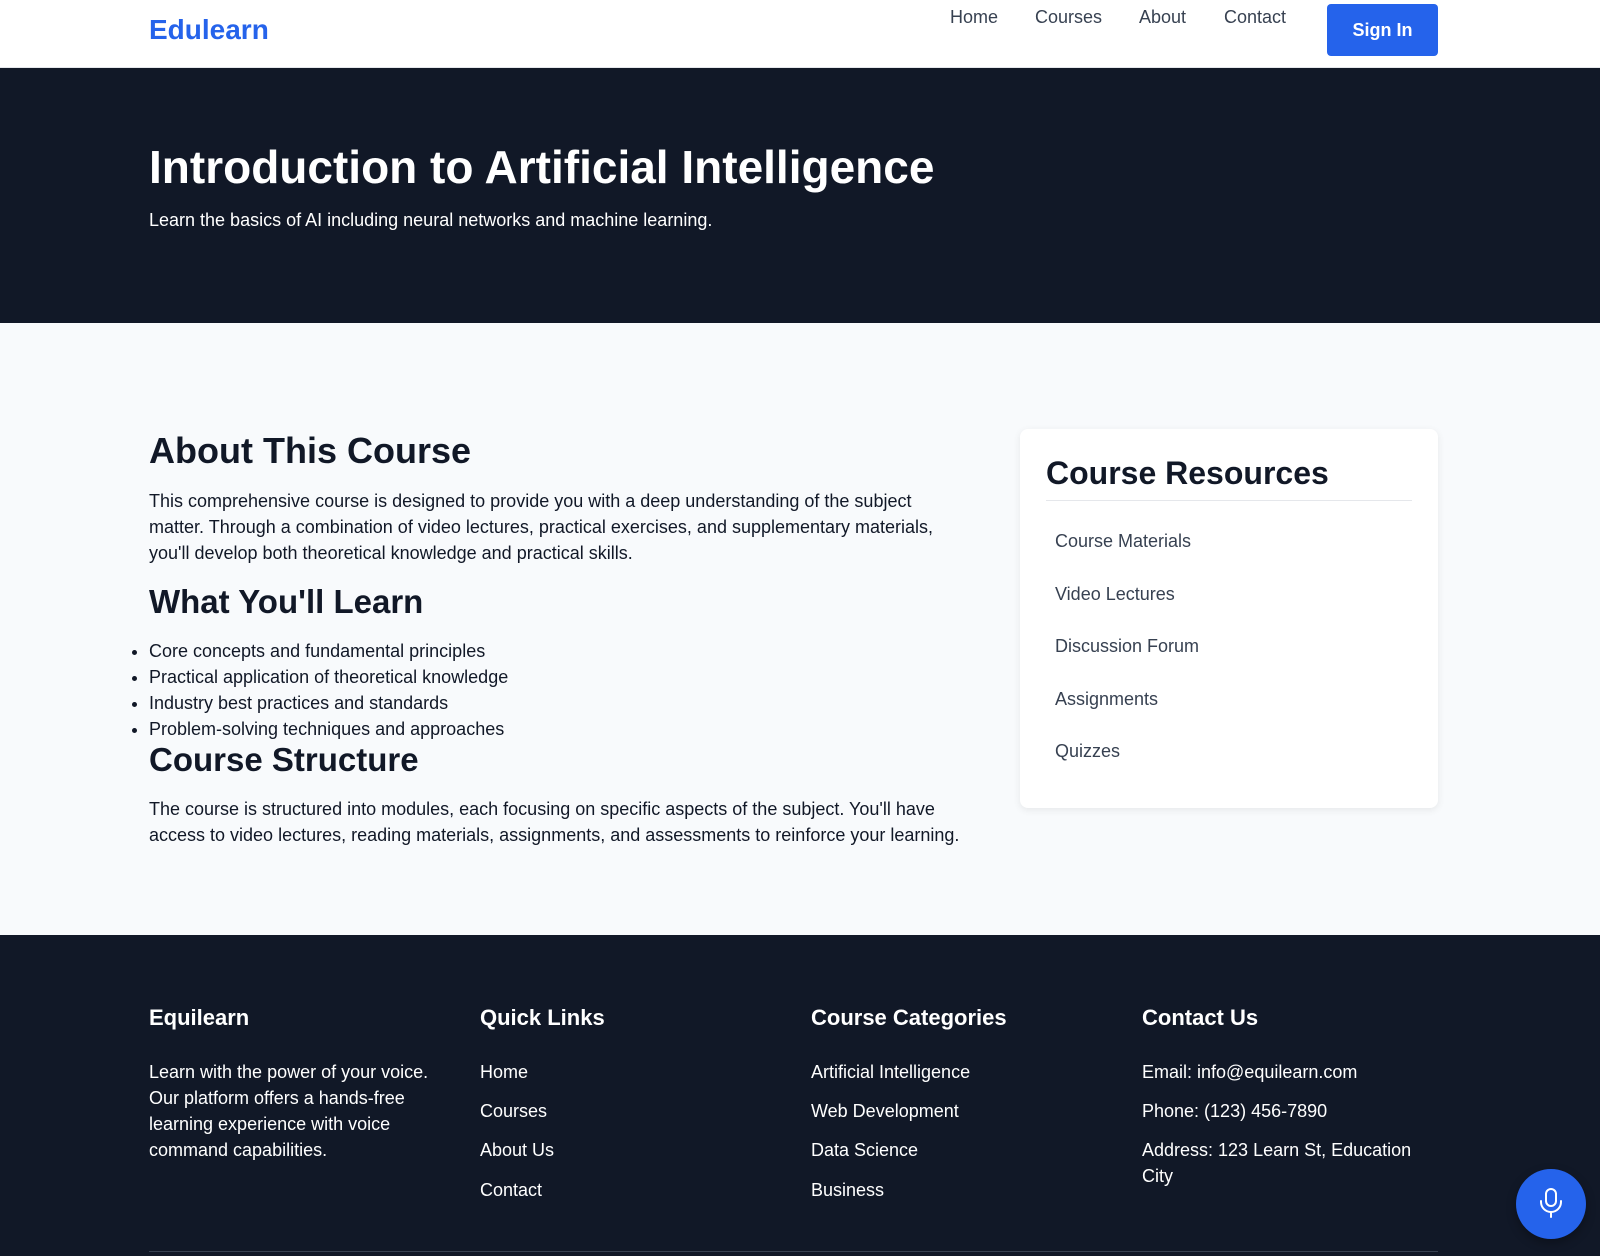 Image resolution: width=1600 pixels, height=1256 pixels. Describe the element at coordinates (328, 651) in the screenshot. I see `list-item: Core concepts and fundamental principles` at that location.